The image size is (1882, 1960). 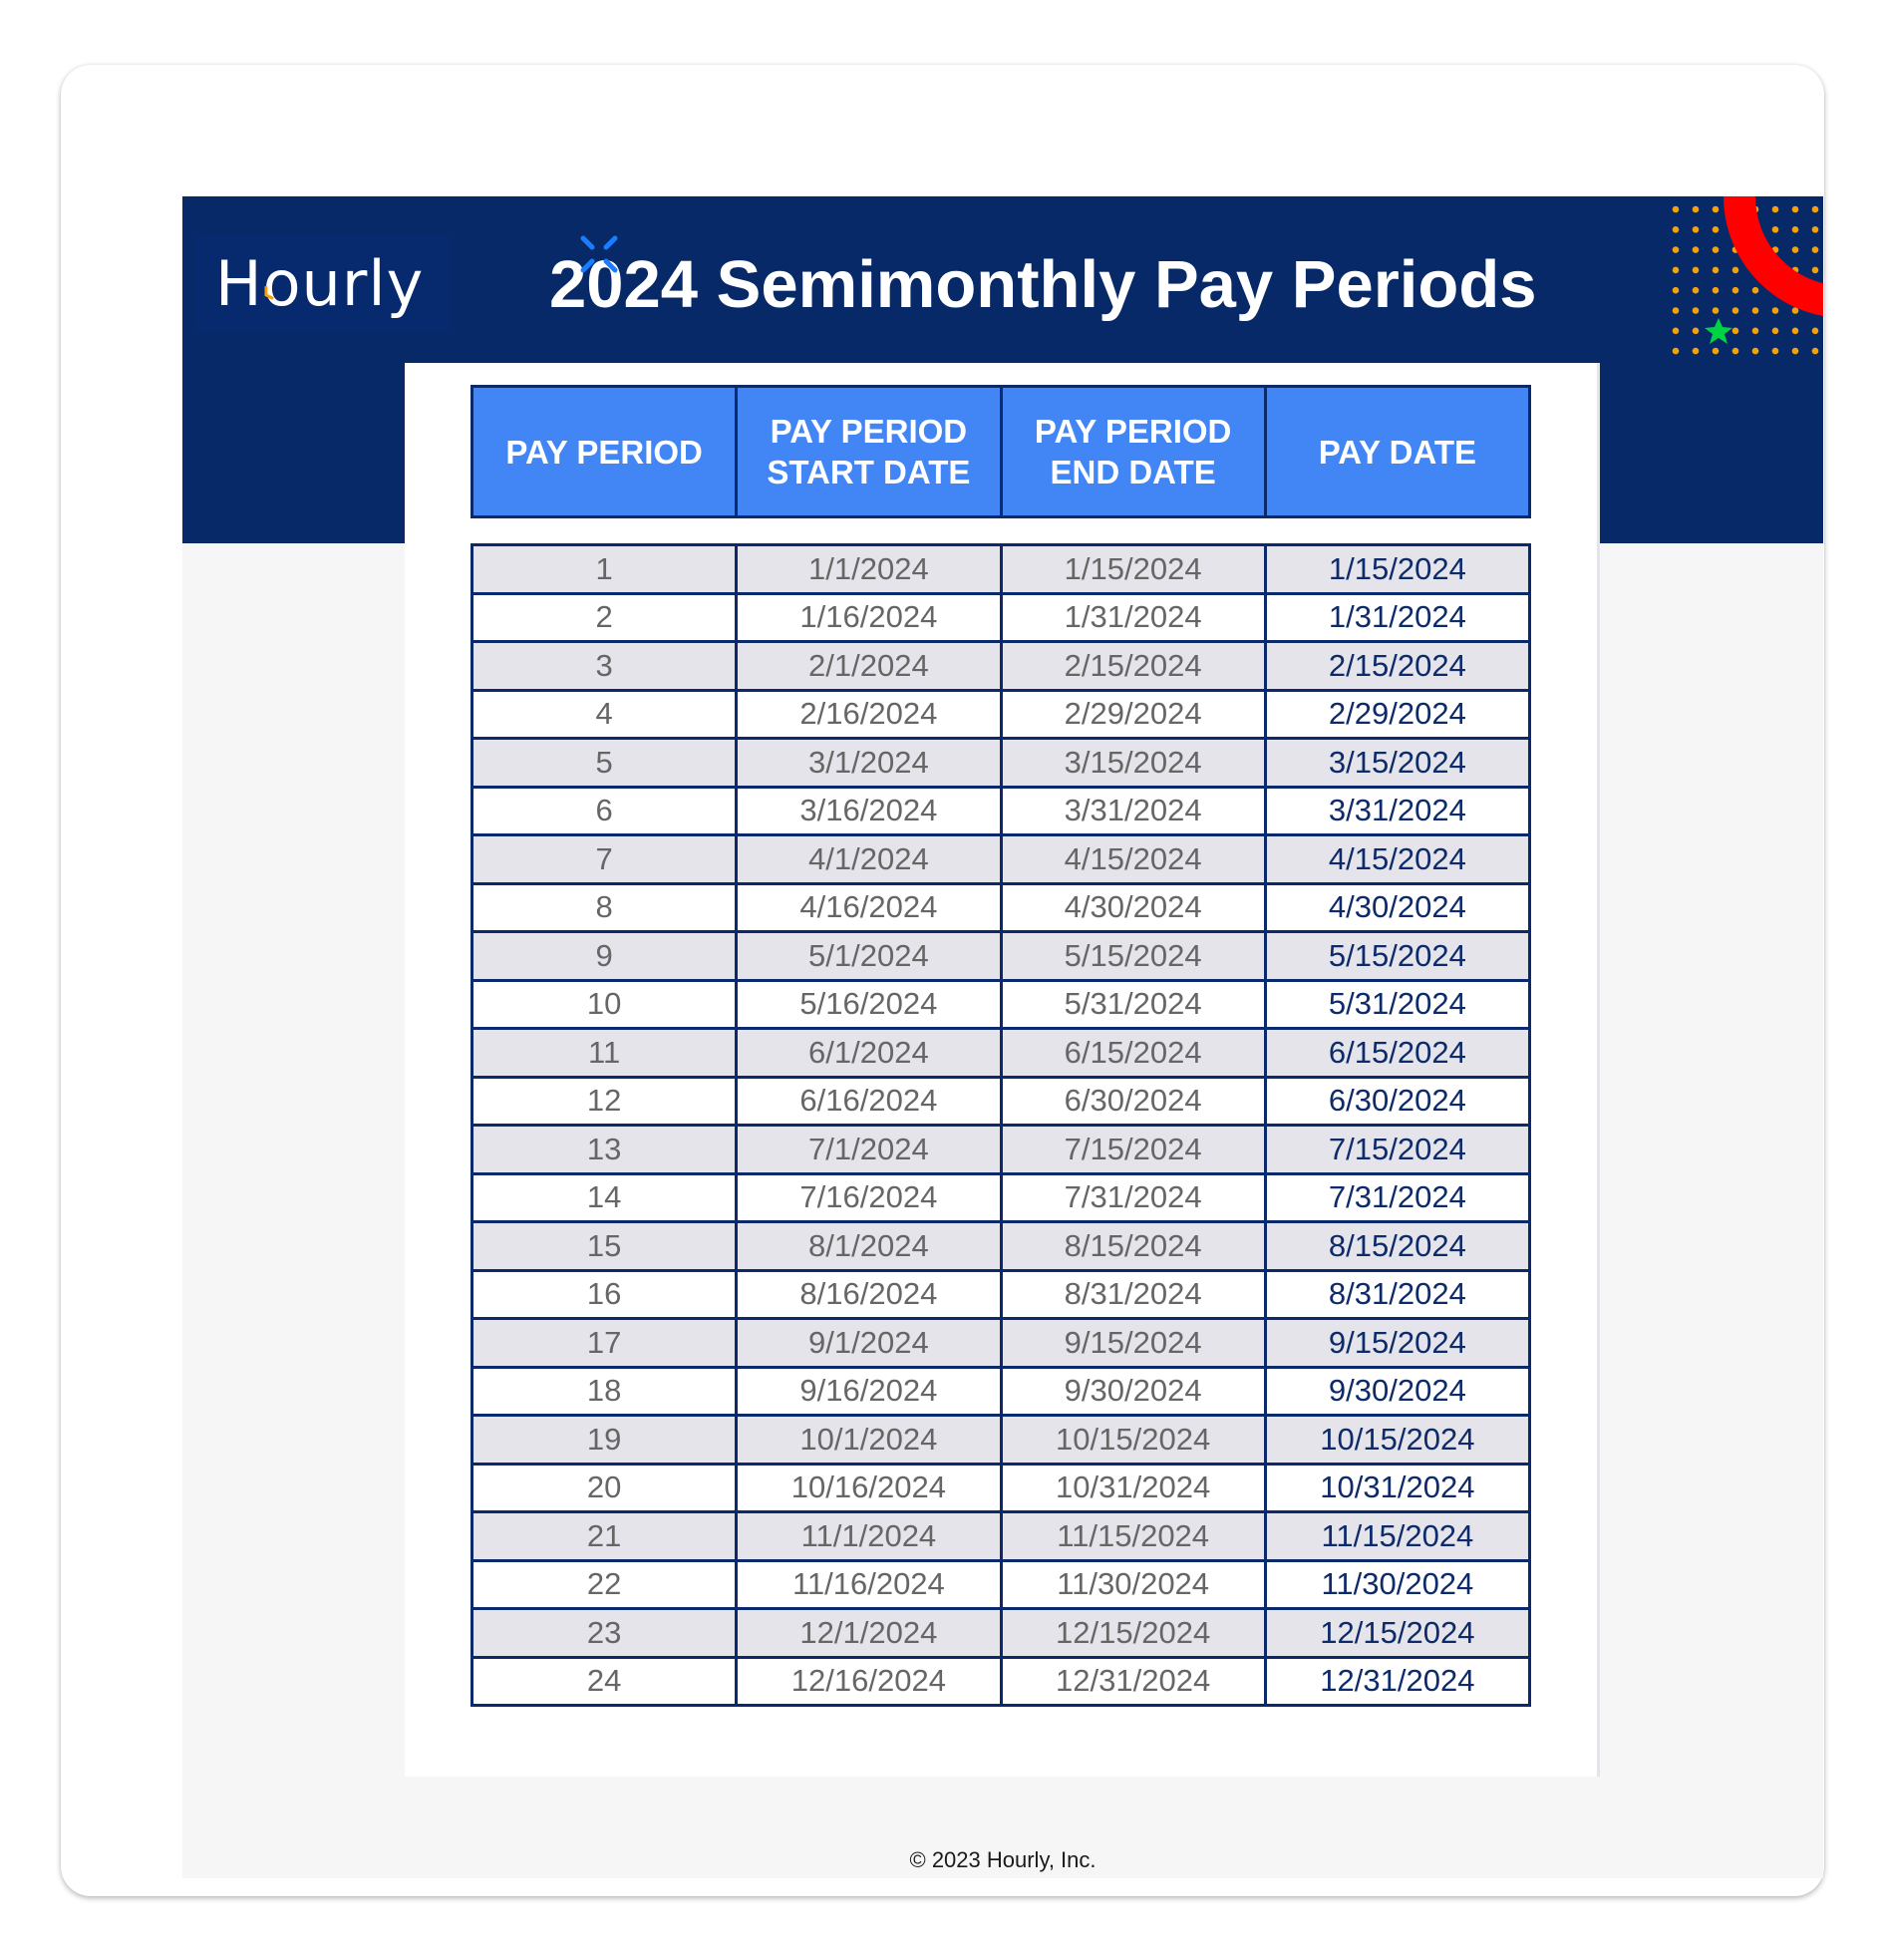 I want to click on table-row: 3 2/1/2024 2/15/2024 2/15/2024, so click(x=1001, y=666).